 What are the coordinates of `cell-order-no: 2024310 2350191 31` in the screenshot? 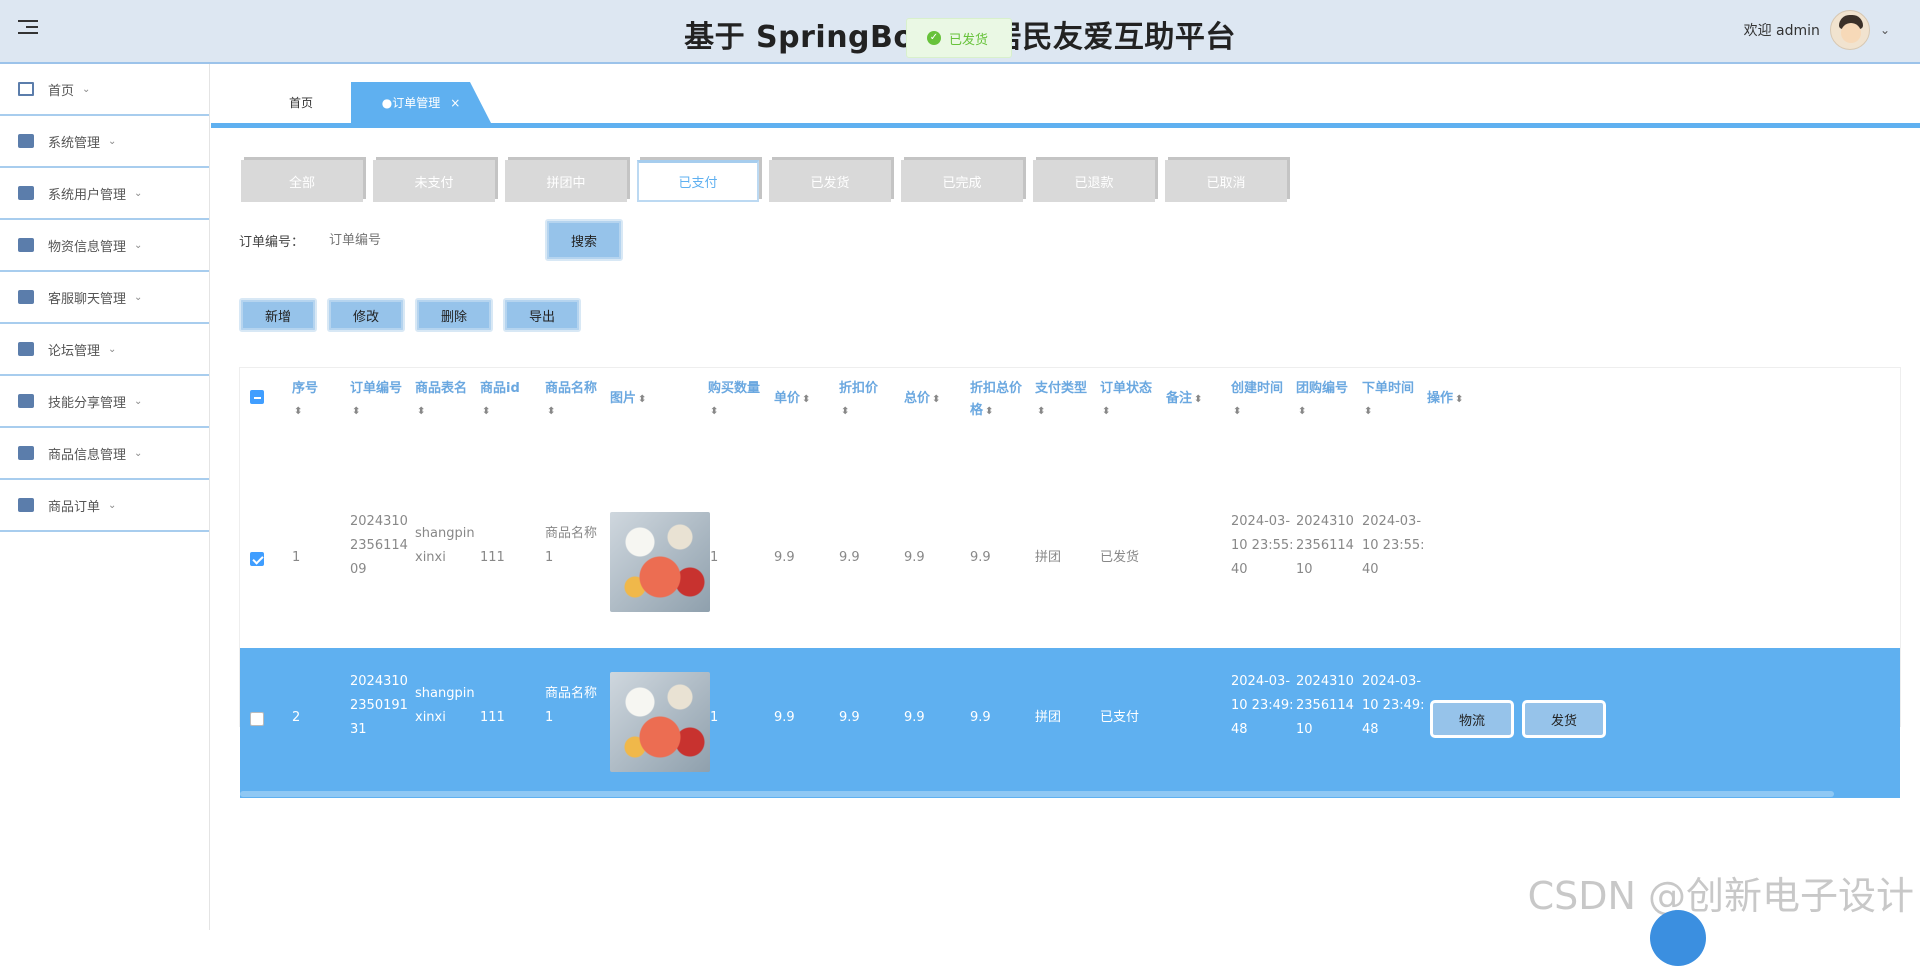 It's located at (379, 705).